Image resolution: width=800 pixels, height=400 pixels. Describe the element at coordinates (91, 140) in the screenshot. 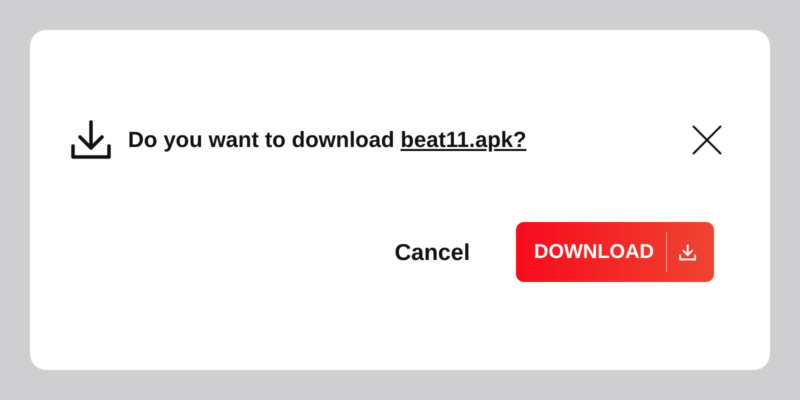

I see `download-icon` at that location.